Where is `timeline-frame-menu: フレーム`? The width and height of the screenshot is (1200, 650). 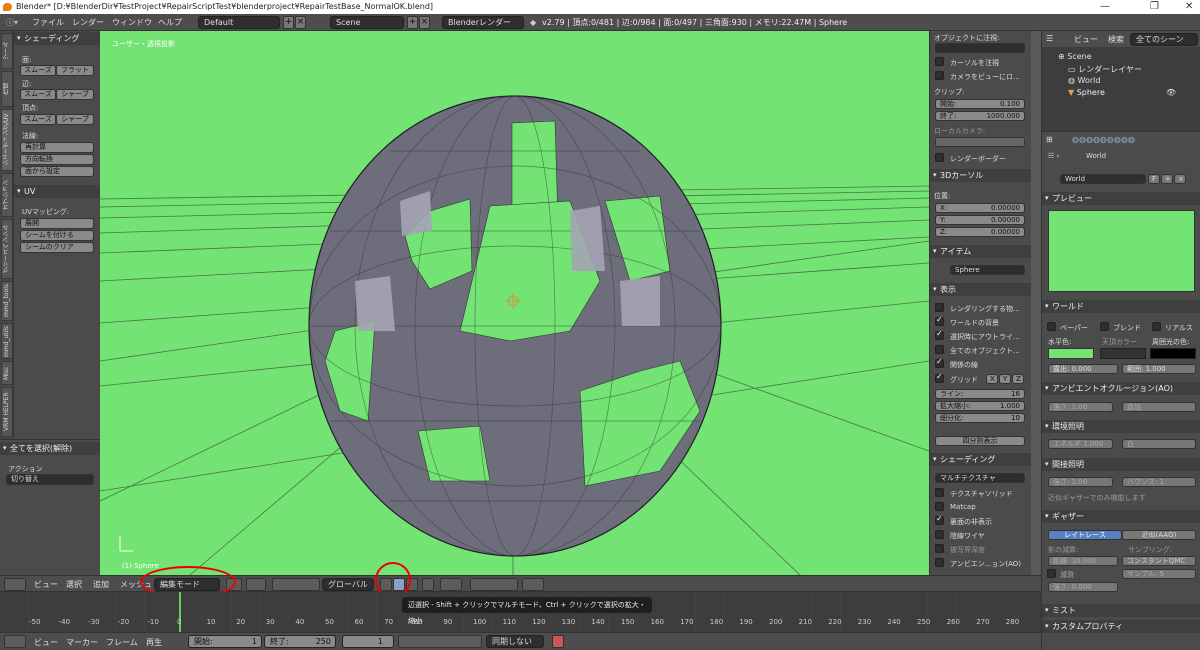 timeline-frame-menu: フレーム is located at coordinates (122, 642).